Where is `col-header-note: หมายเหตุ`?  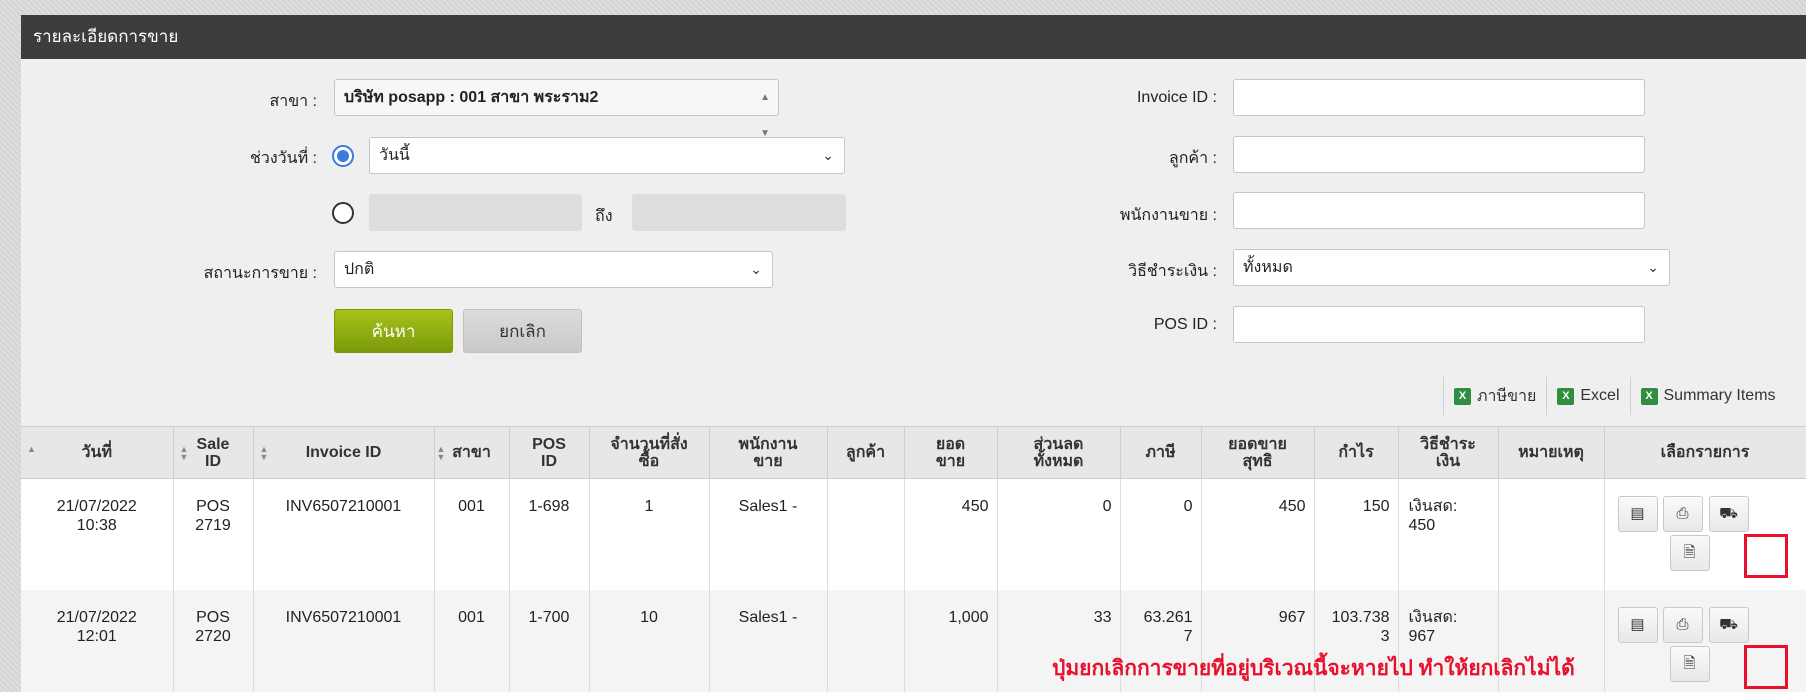 col-header-note: หมายเหตุ is located at coordinates (1551, 452).